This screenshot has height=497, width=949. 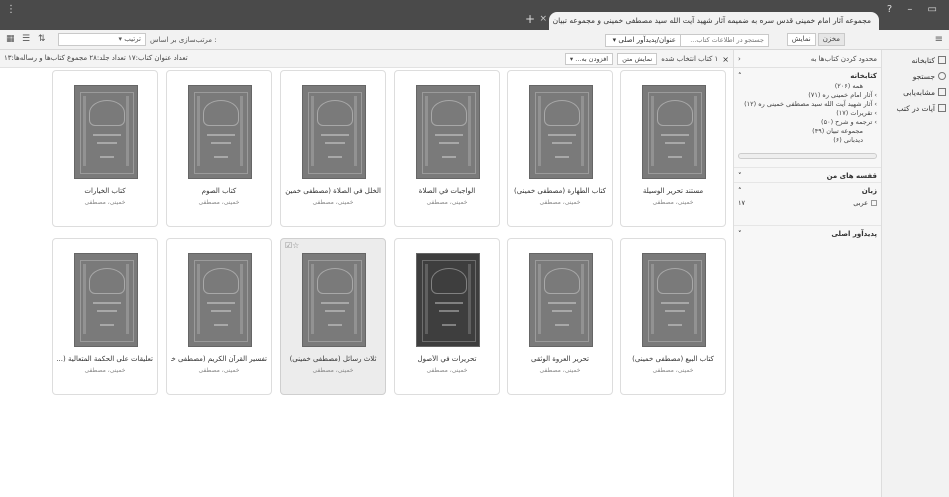 I want to click on display-button: نمایش, so click(x=801, y=39).